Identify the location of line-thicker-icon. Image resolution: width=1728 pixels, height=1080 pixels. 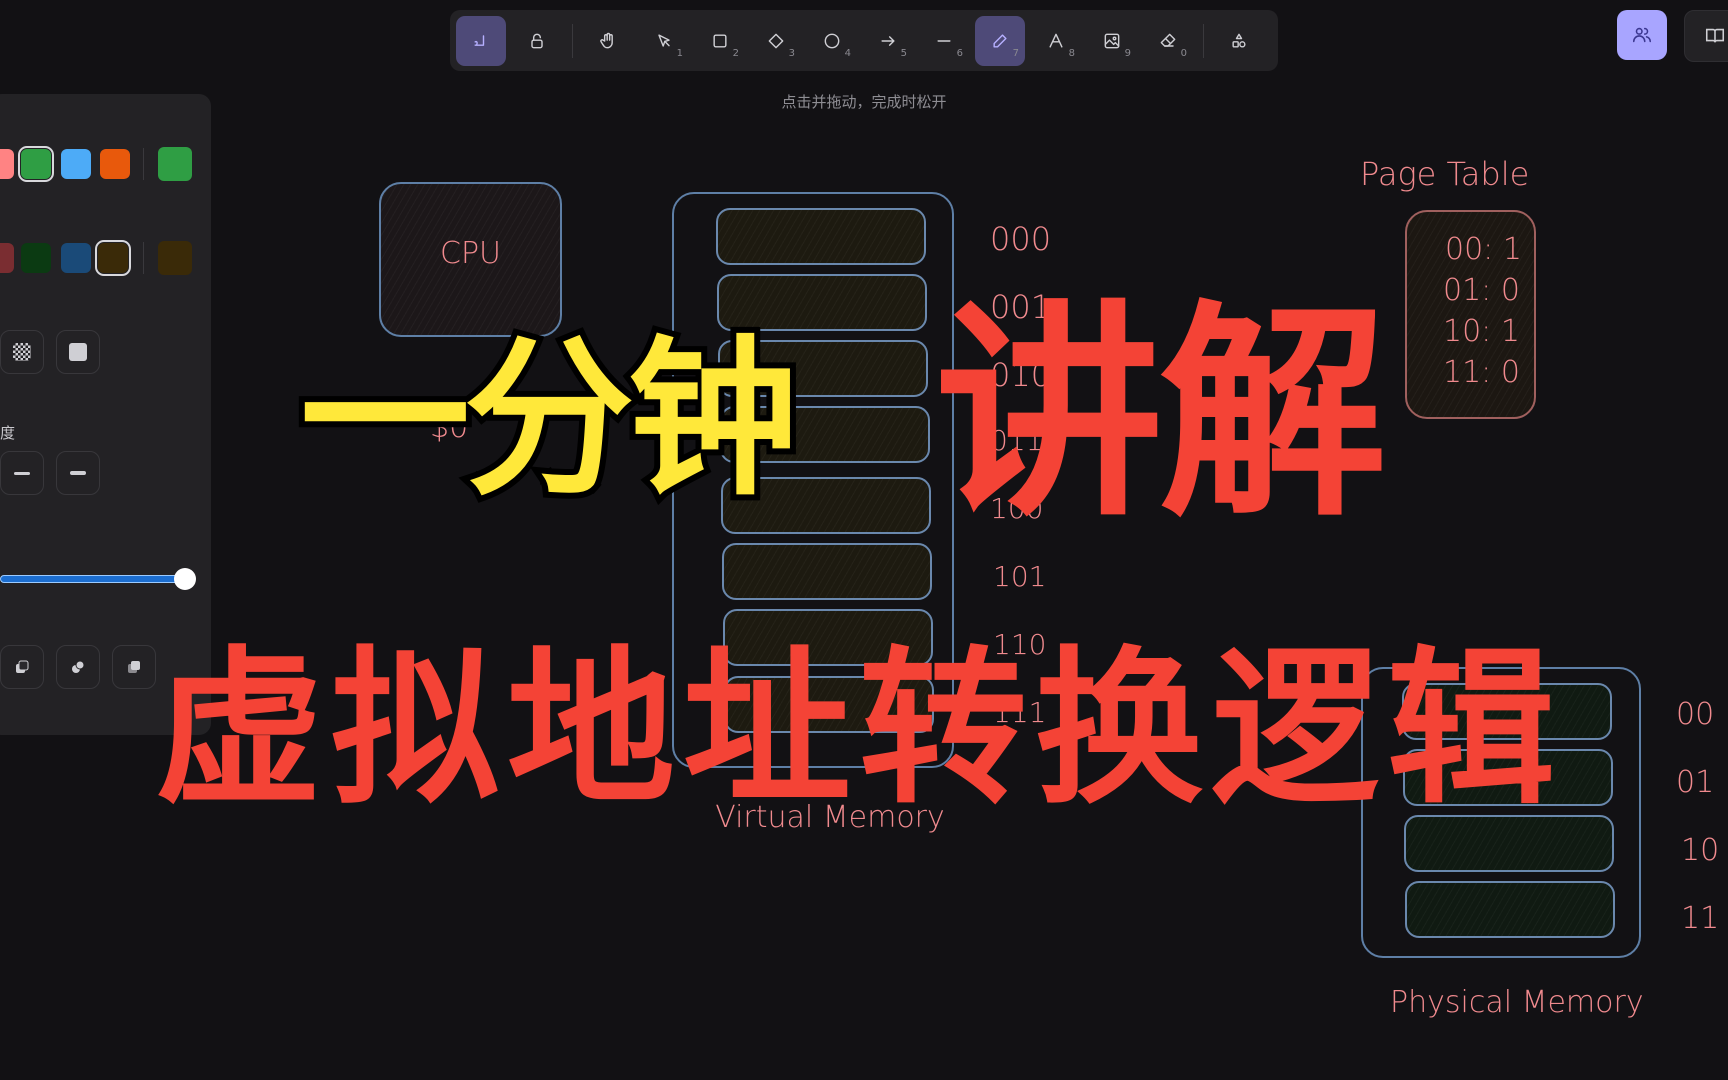
(78, 473).